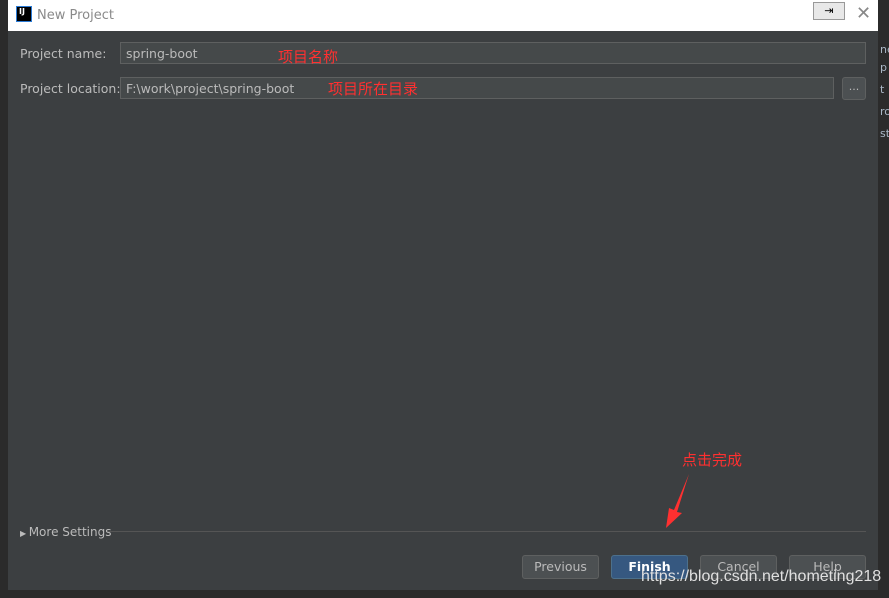  I want to click on project-name-input: spring-boot, so click(493, 53).